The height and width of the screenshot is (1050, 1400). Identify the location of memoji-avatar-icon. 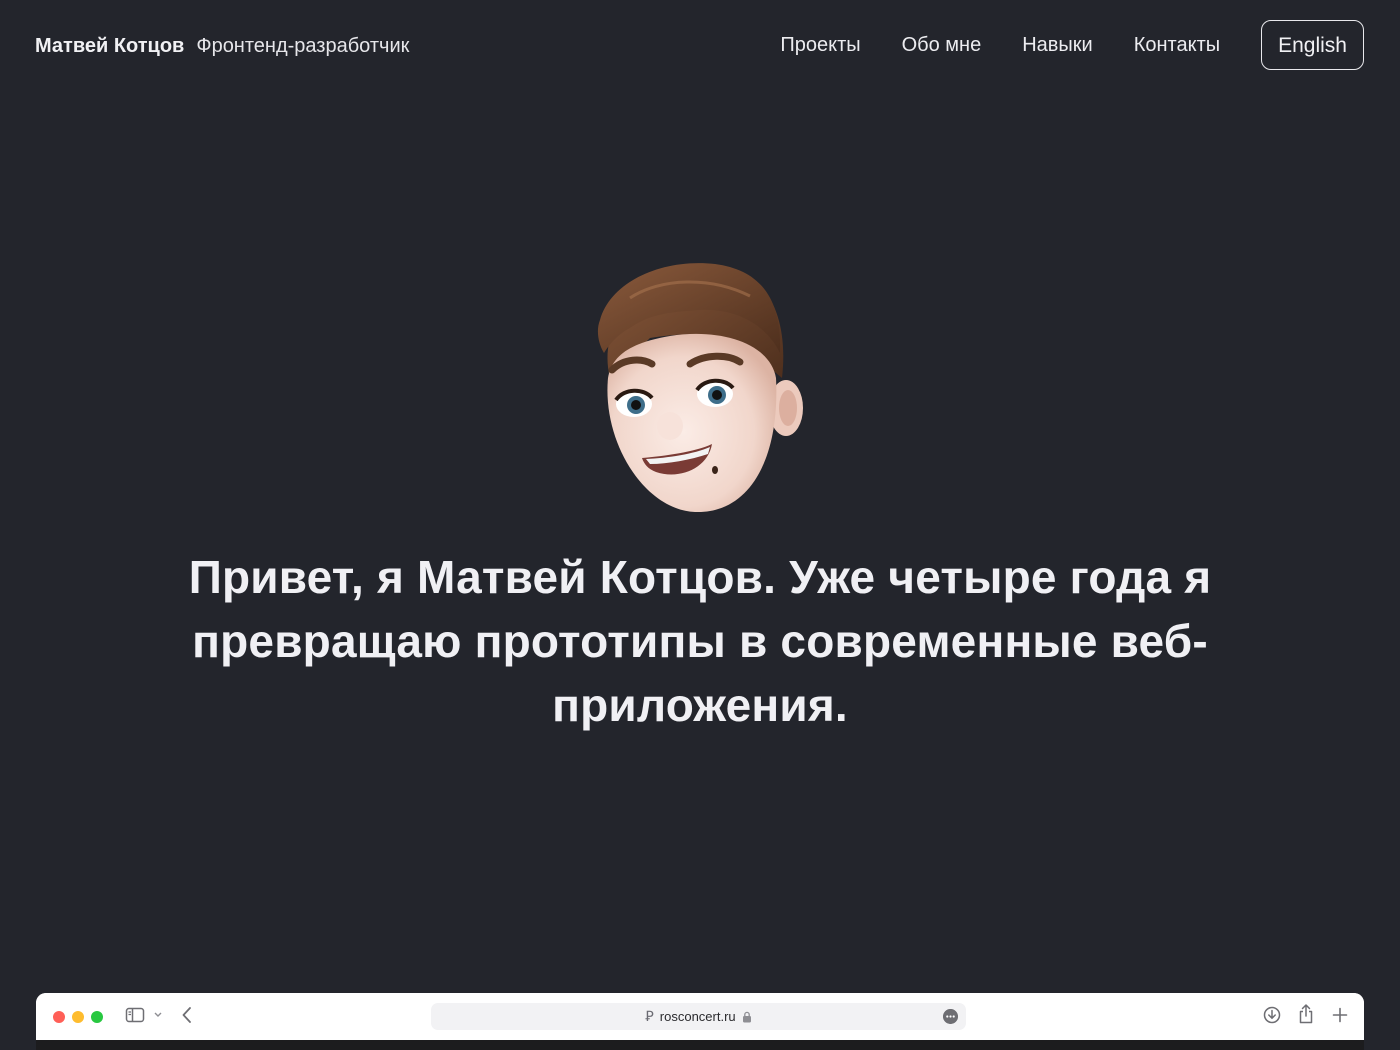
(700, 388).